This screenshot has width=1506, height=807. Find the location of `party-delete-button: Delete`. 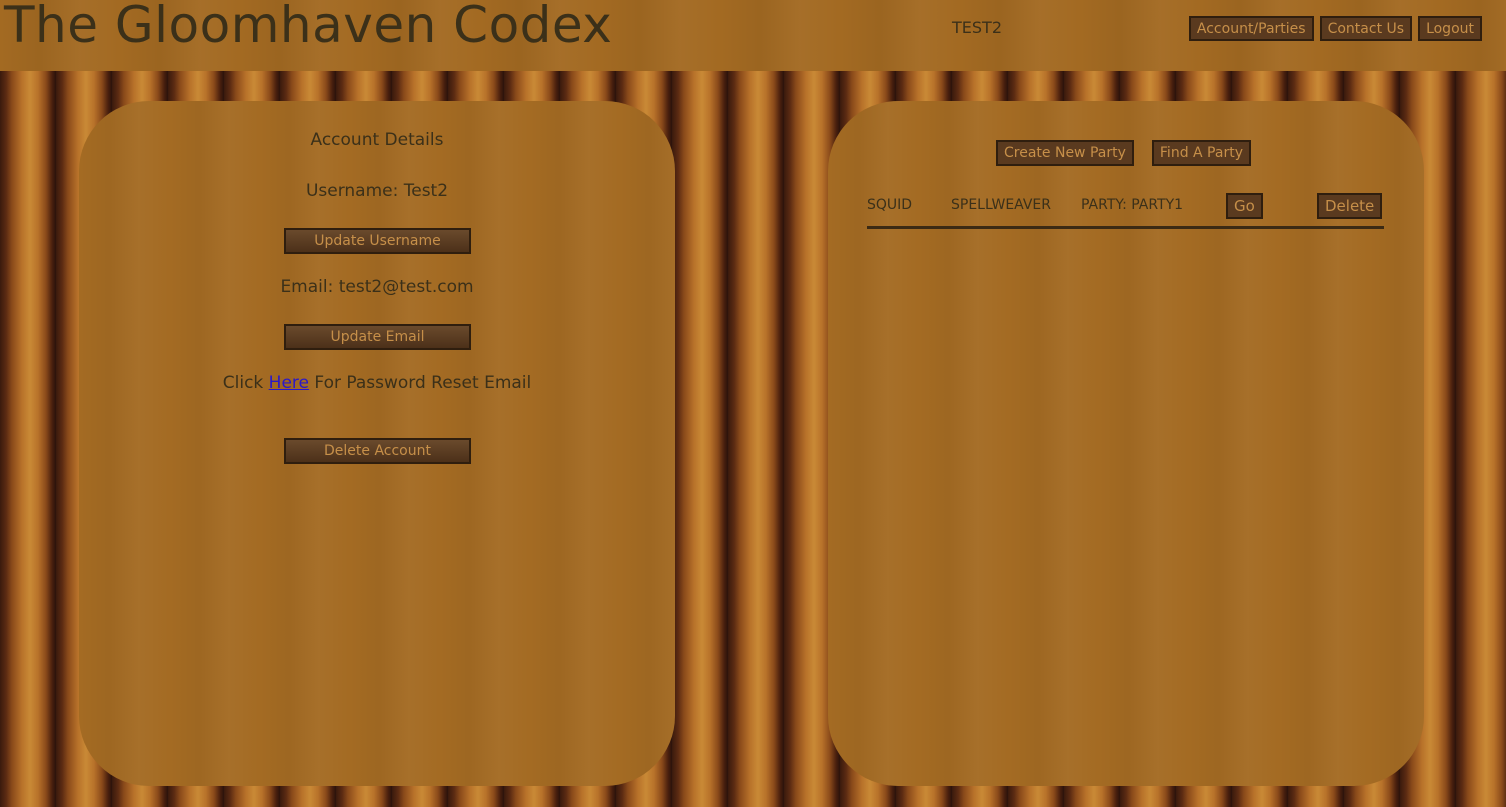

party-delete-button: Delete is located at coordinates (1350, 206).